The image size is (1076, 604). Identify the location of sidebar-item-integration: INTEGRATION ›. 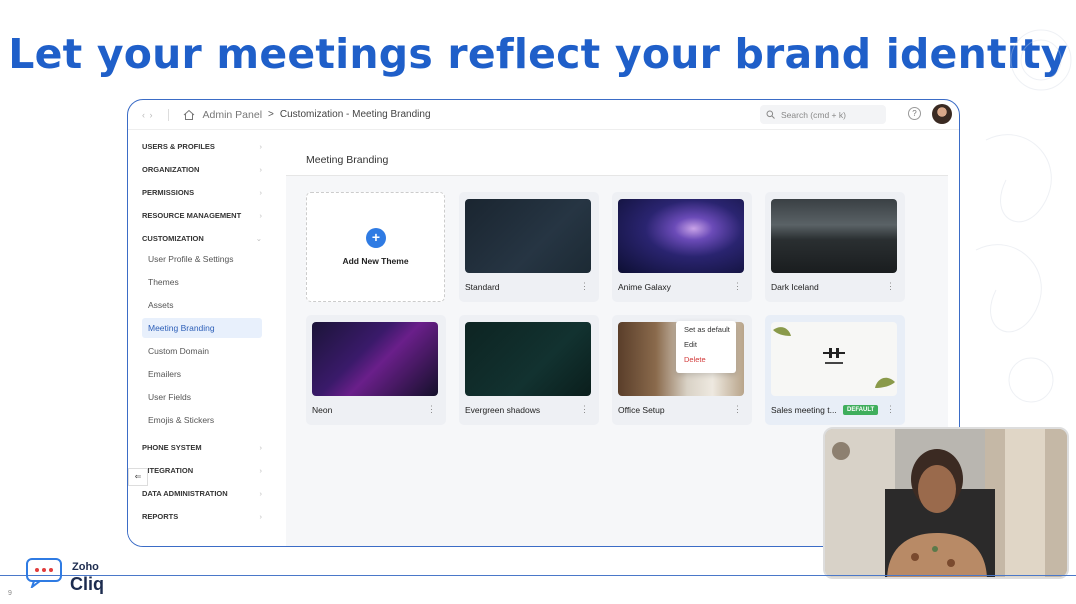
(202, 470).